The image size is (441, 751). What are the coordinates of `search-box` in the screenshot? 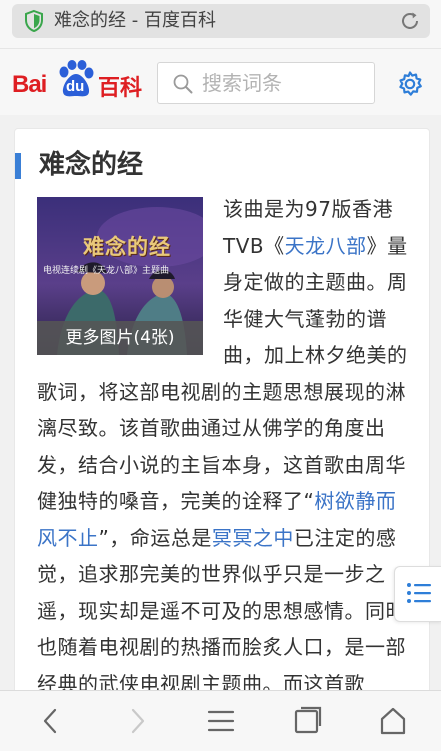 It's located at (266, 83).